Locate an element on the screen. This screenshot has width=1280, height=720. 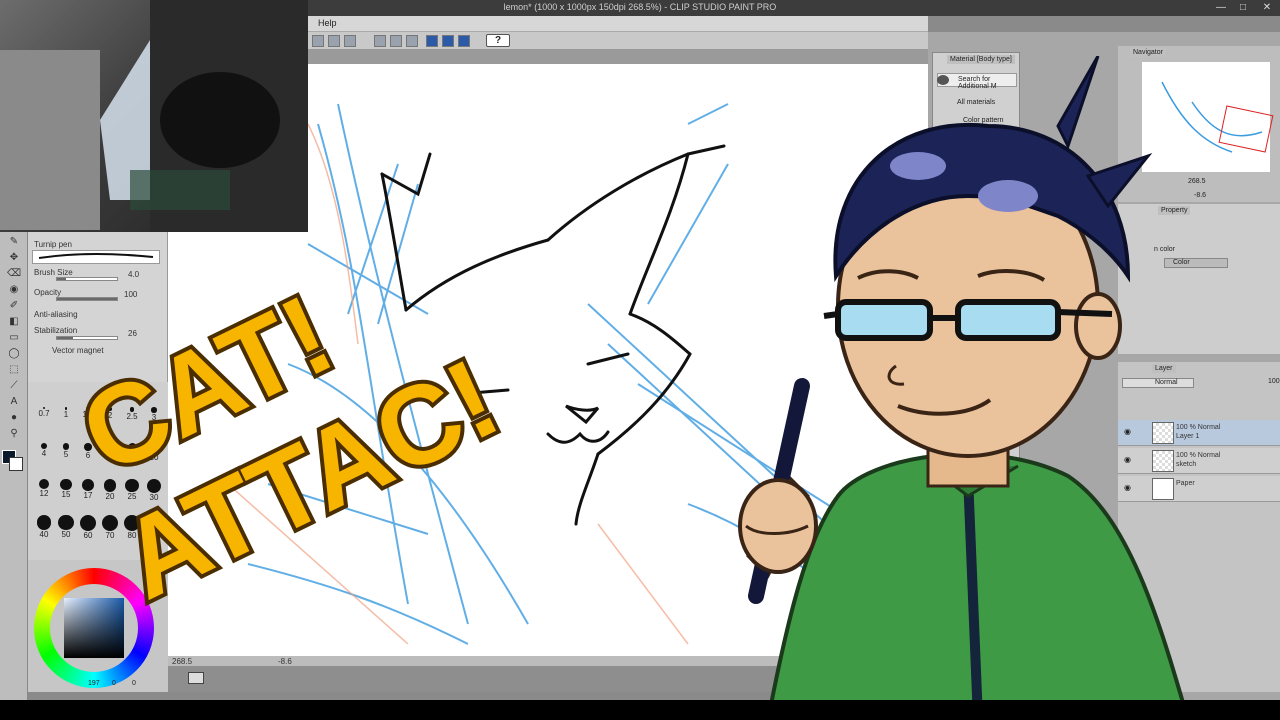
eraser-tool-icon: ⌫ is located at coordinates (14, 274).